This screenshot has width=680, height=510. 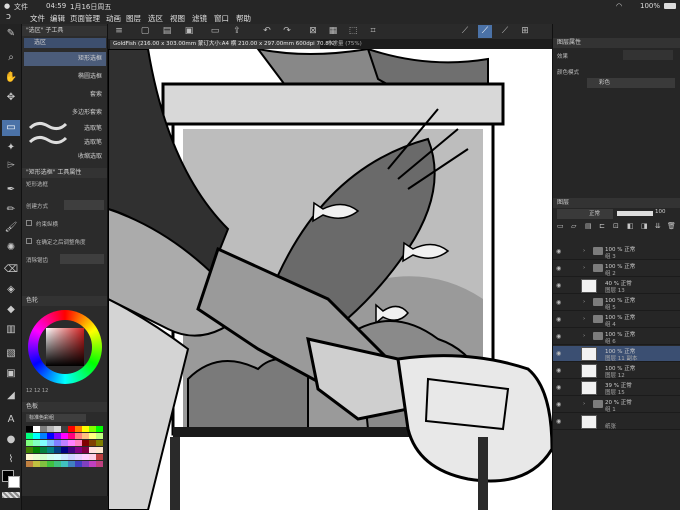 What do you see at coordinates (11, 248) in the screenshot?
I see `airbrush-icon: ✺` at bounding box center [11, 248].